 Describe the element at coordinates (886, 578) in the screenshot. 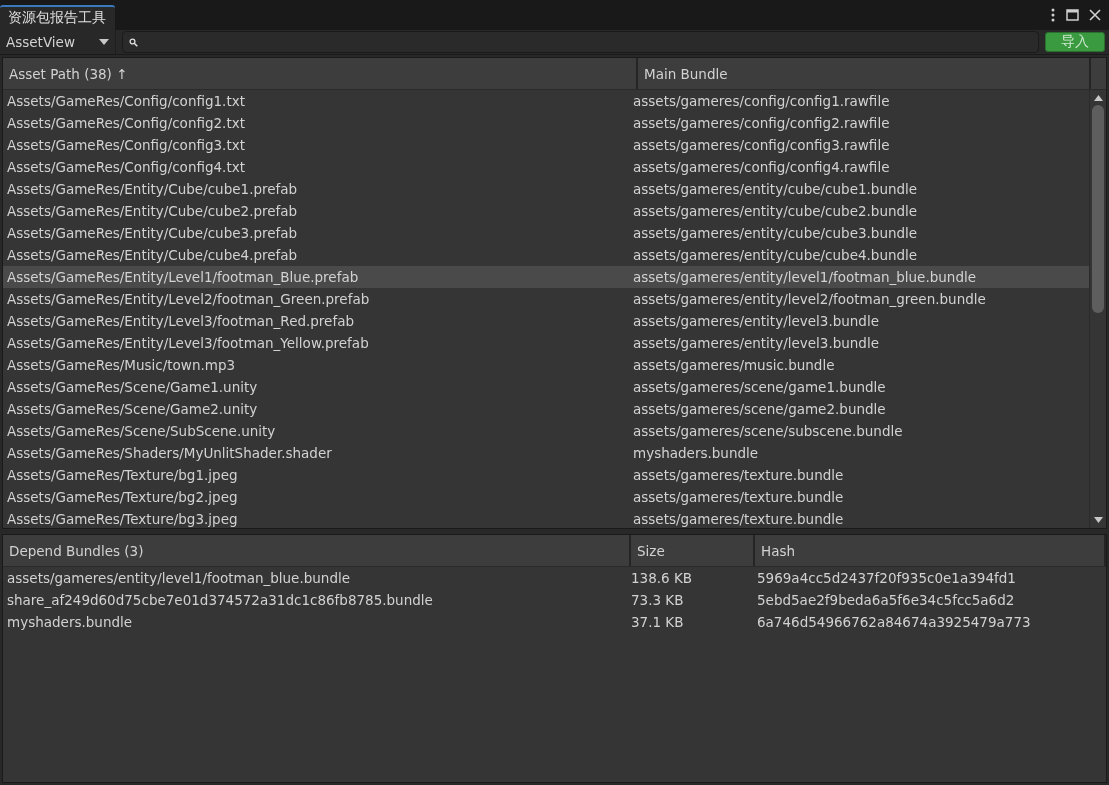

I see `table-cell-text: 5969a4cc5d2437f20f935c0e1a394fd1` at that location.